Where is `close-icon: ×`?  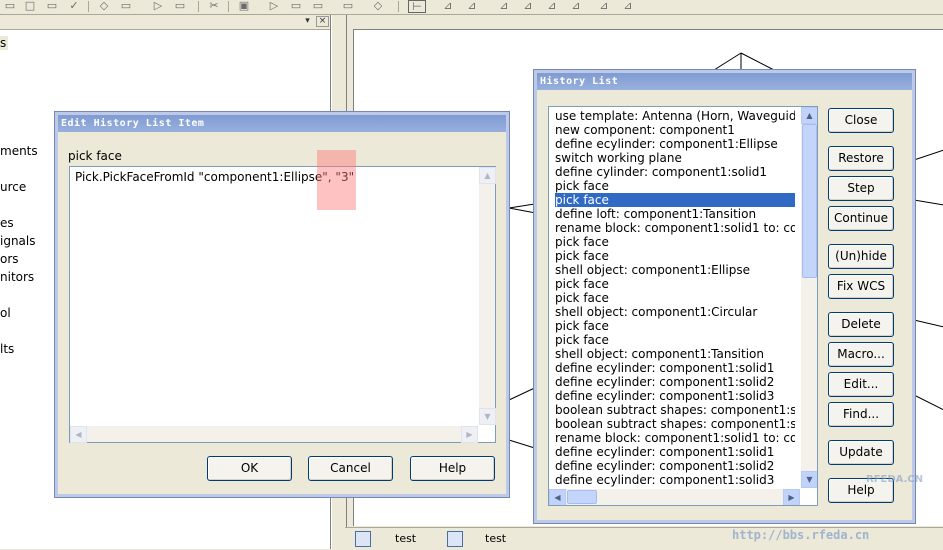 close-icon: × is located at coordinates (322, 21).